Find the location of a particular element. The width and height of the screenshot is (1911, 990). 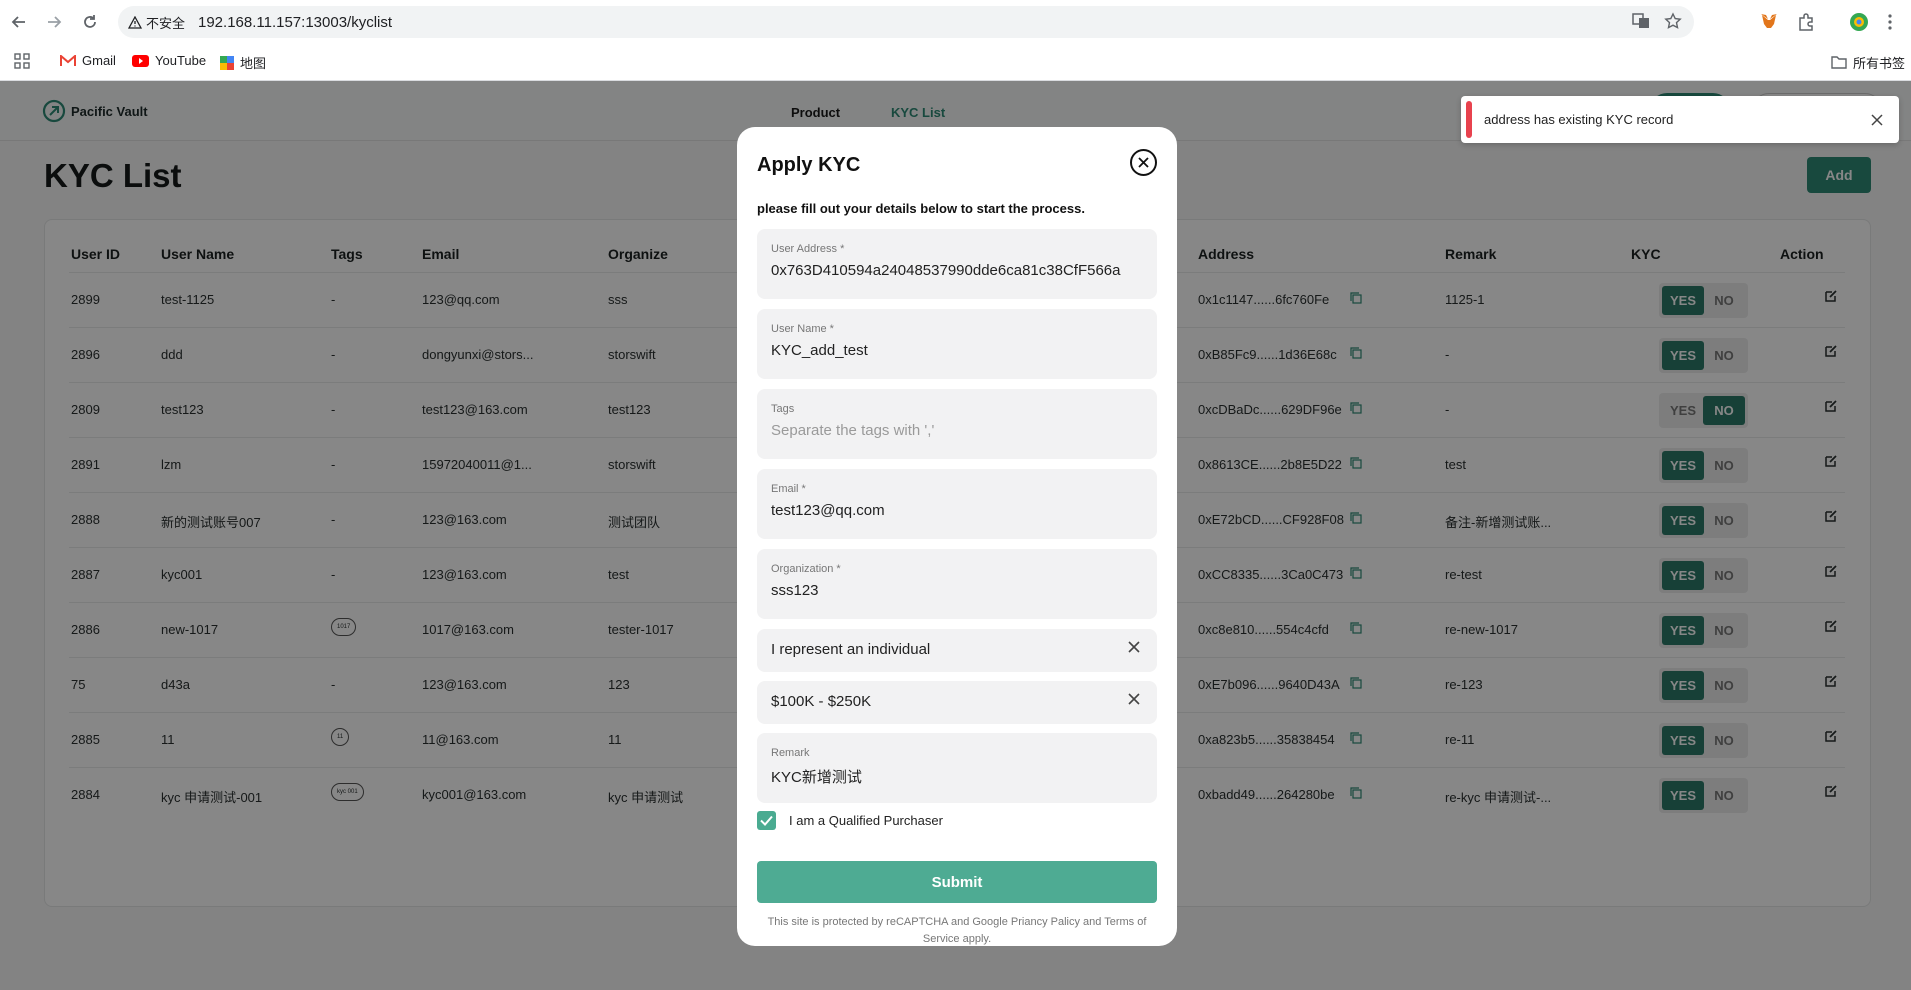

all-bookmarks: 所有书签 is located at coordinates (1868, 62).